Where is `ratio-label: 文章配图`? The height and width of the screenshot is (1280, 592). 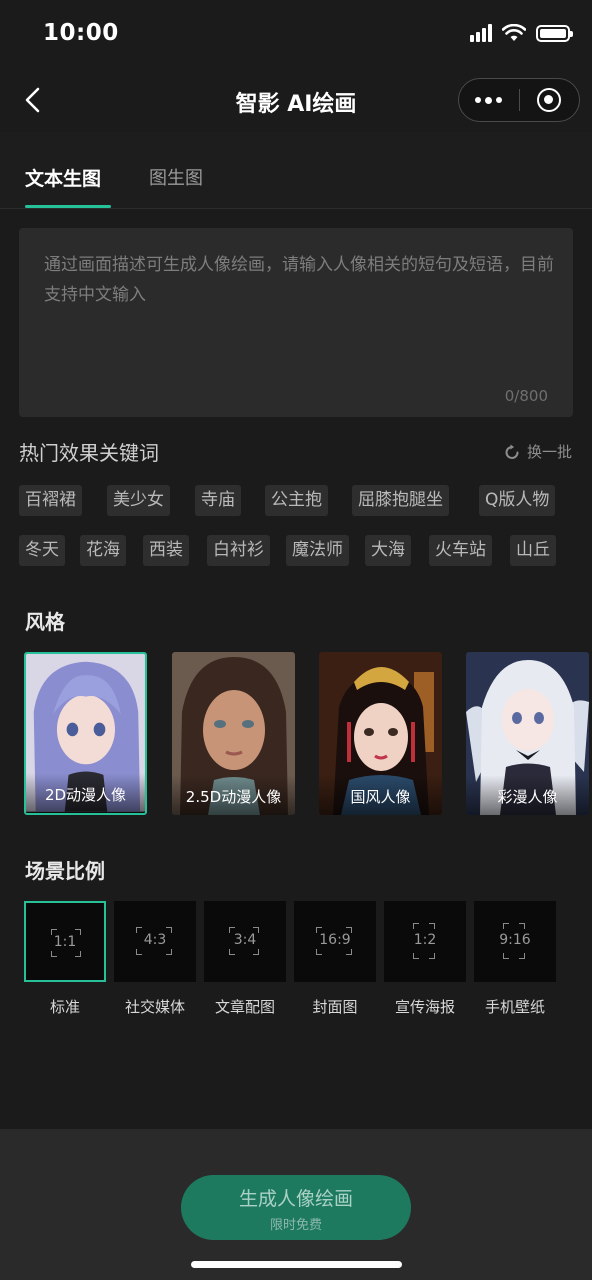
ratio-label: 文章配图 is located at coordinates (244, 1007).